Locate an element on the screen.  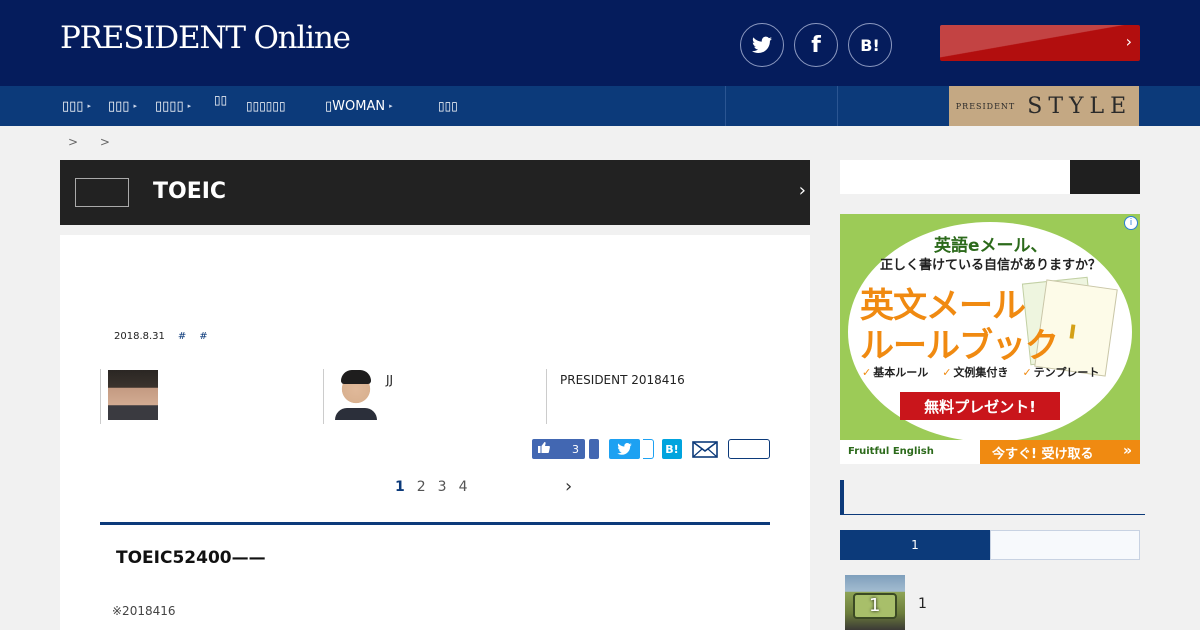
search-button is located at coordinates (1105, 177).